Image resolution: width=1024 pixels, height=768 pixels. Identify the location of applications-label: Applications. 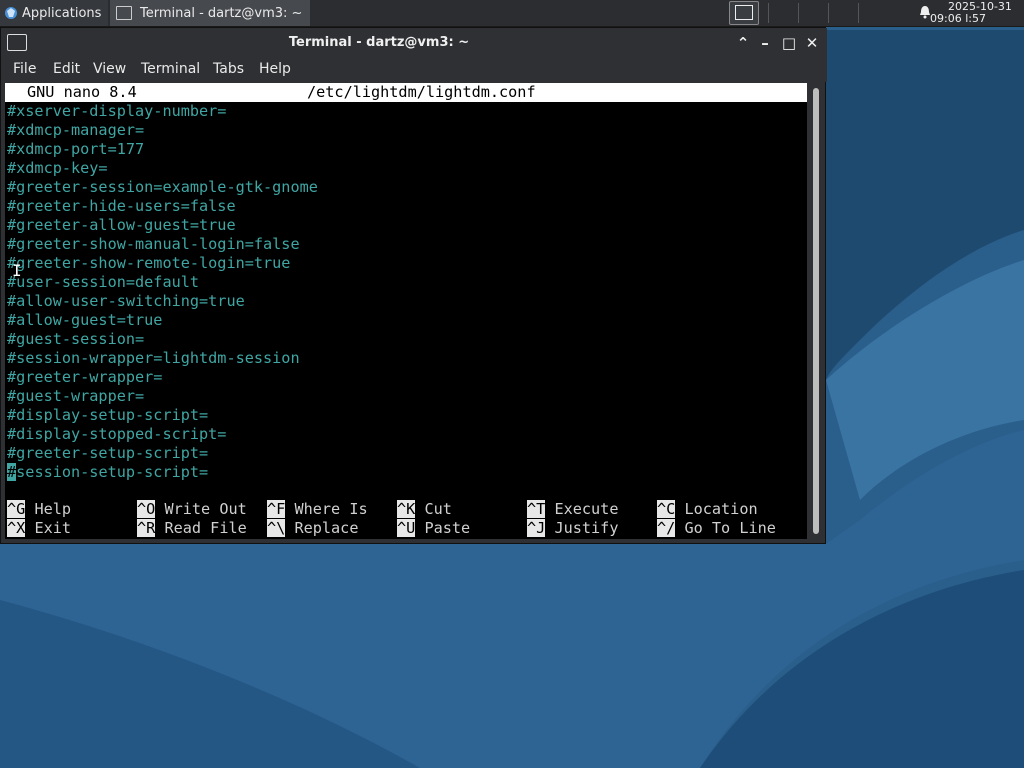
(62, 13).